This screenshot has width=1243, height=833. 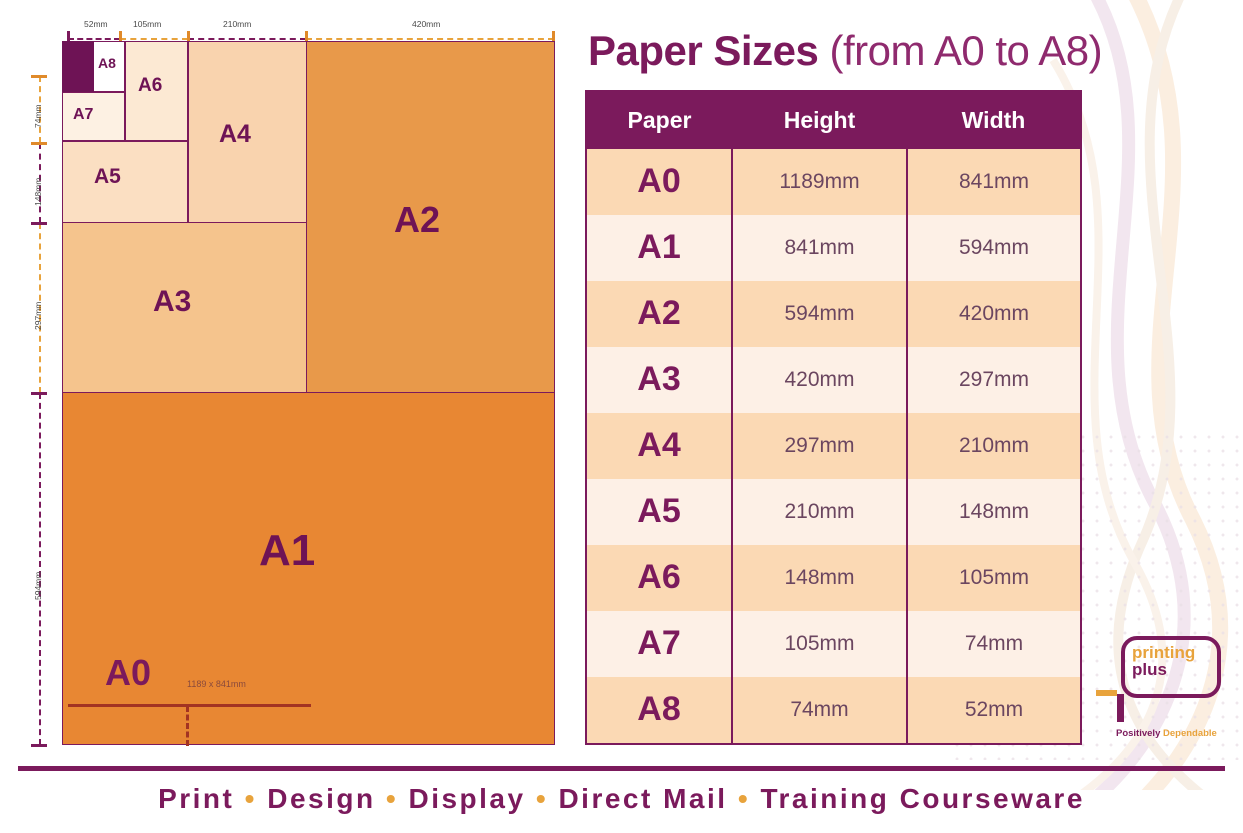 I want to click on sheet-A3: A3, so click(x=184, y=307).